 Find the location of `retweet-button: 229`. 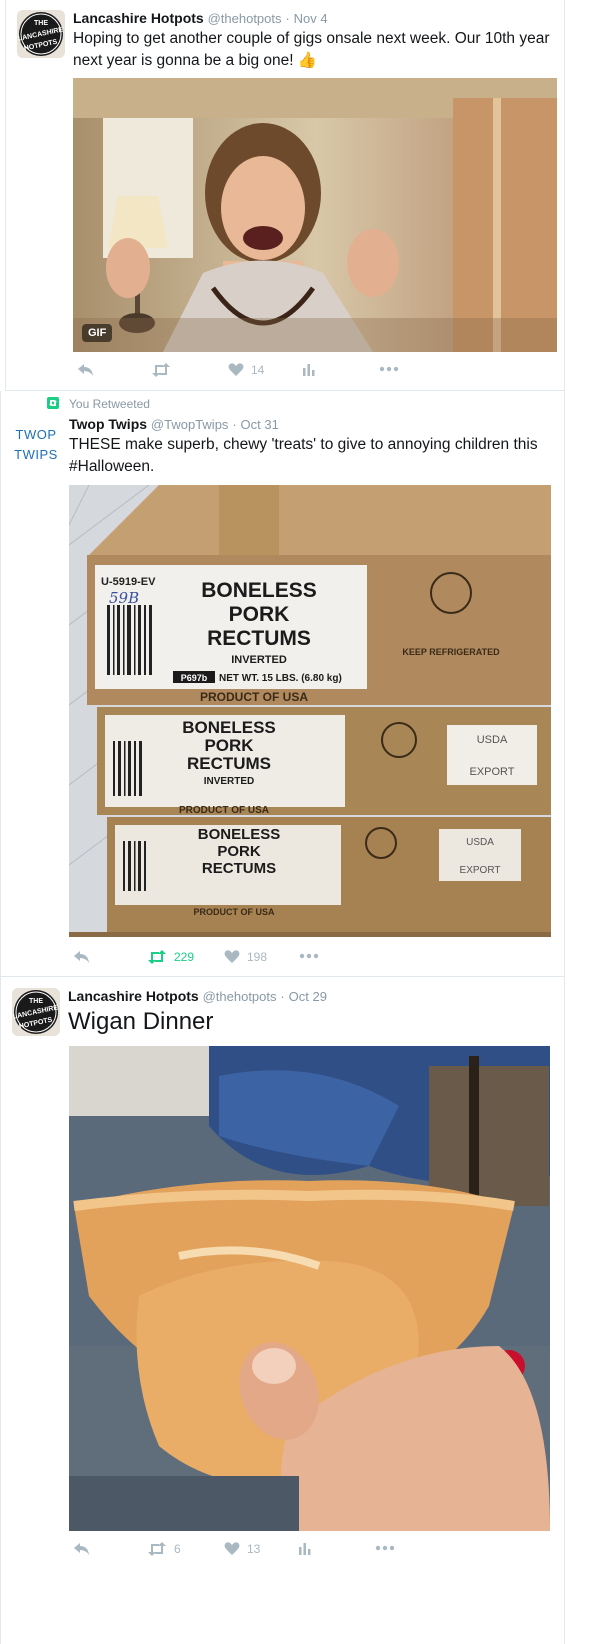

retweet-button: 229 is located at coordinates (170, 957).